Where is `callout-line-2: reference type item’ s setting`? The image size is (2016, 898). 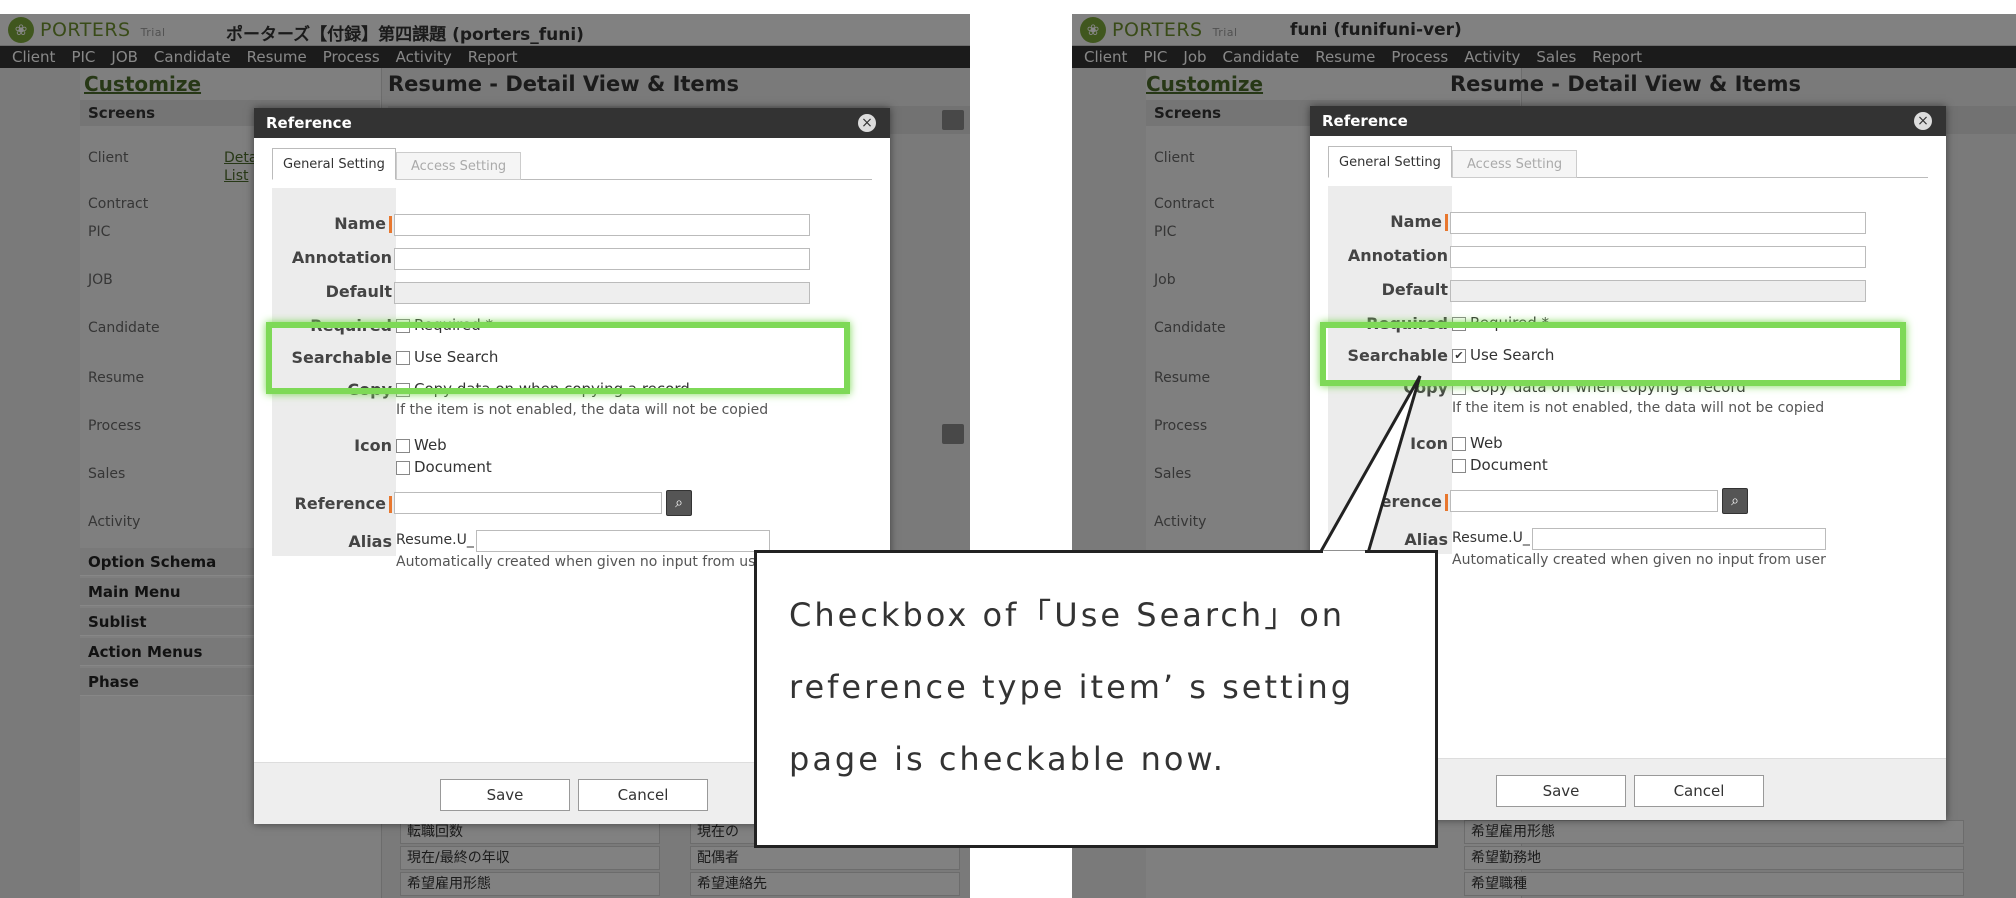
callout-line-2: reference type item’ s setting is located at coordinates (1072, 687).